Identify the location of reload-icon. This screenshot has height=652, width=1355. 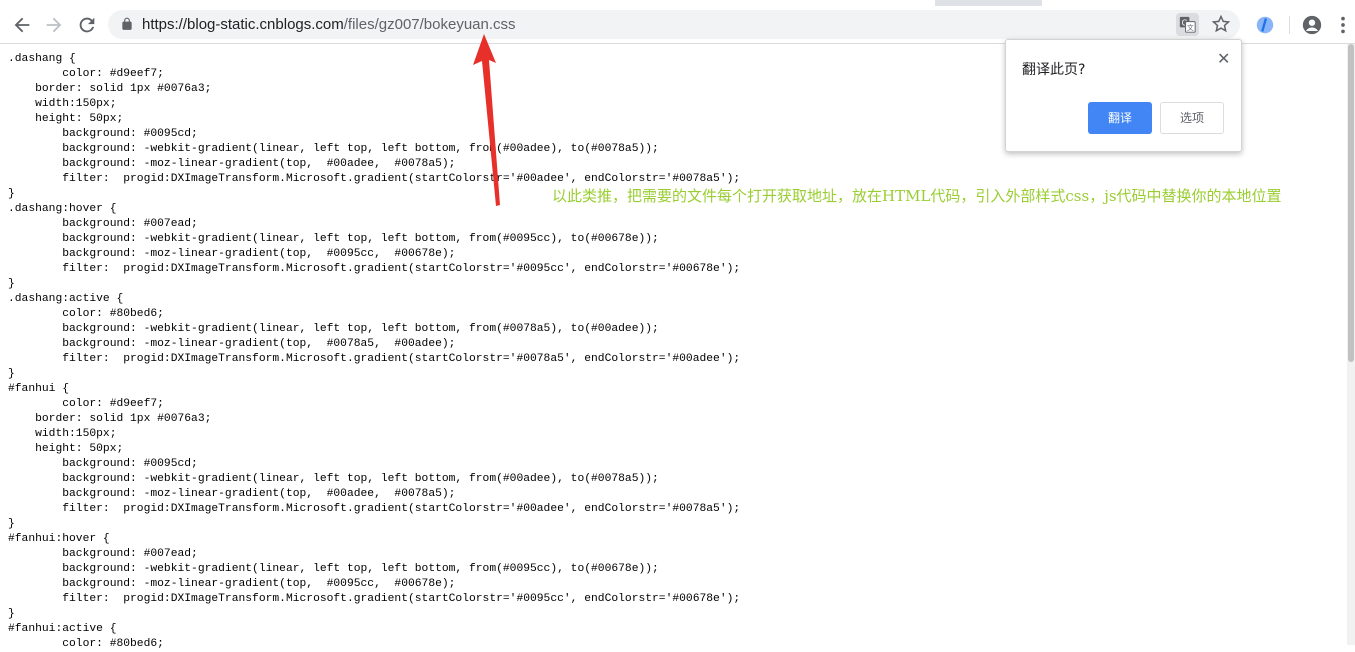
(87, 25).